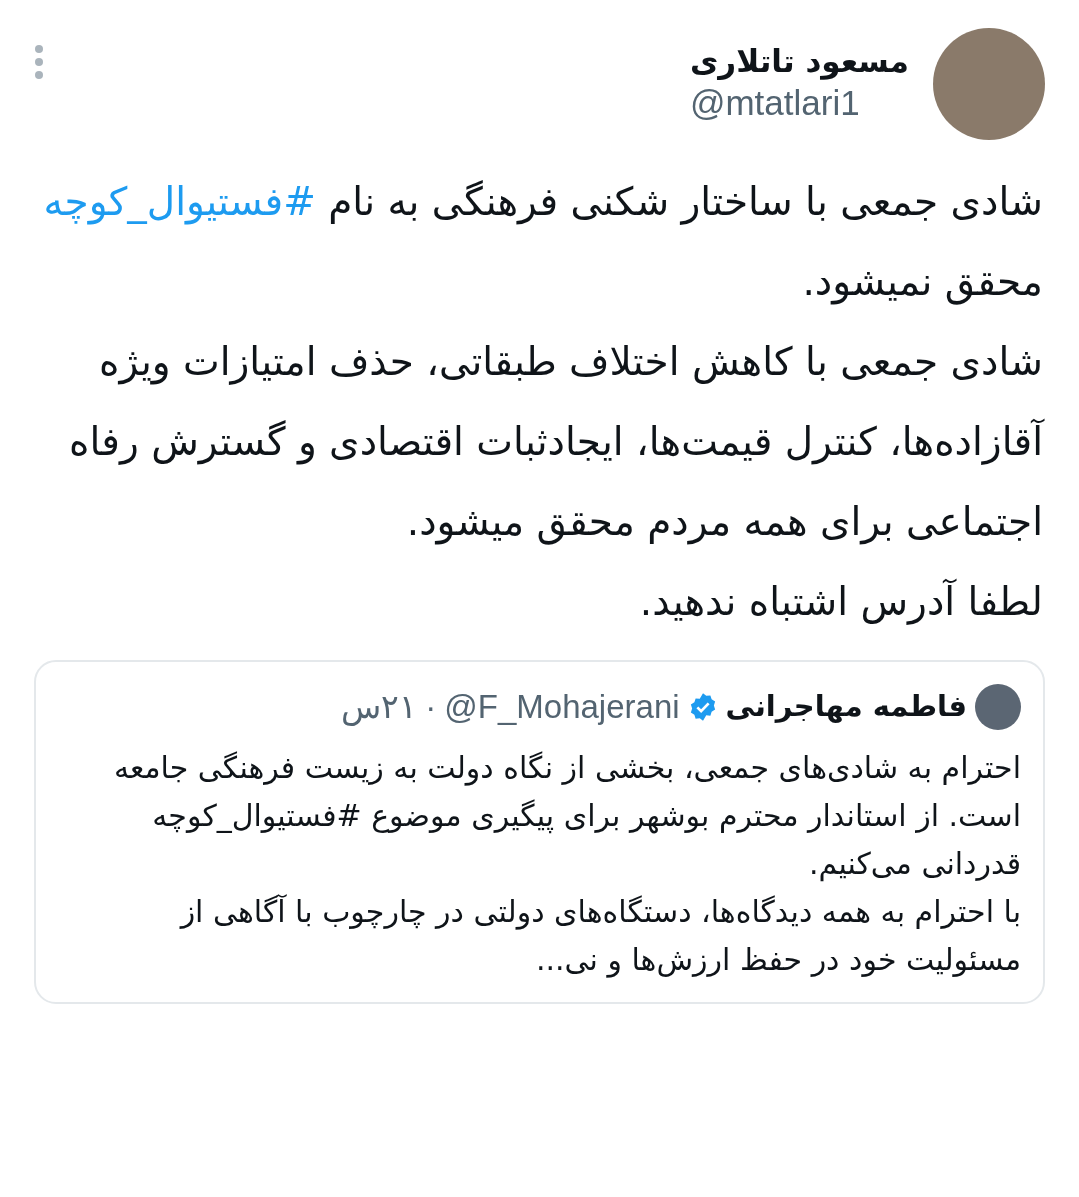 This screenshot has height=1197, width=1079. I want to click on quoted-author-name: فاطمه مهاجرانی, so click(846, 706).